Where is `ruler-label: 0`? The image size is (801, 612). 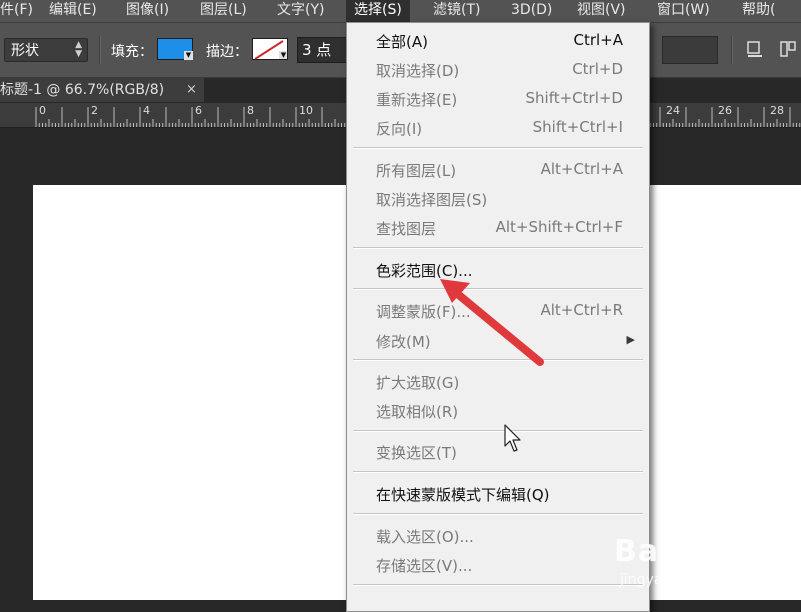
ruler-label: 0 is located at coordinates (42, 110).